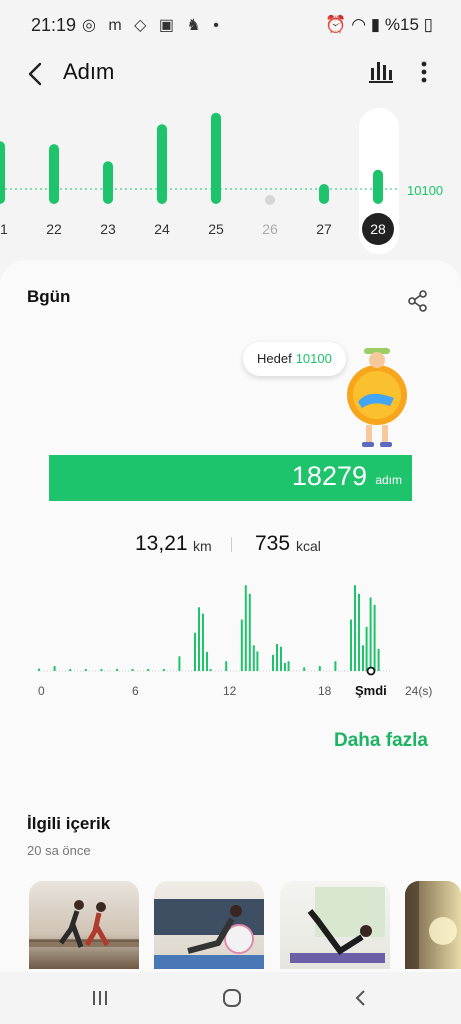 The width and height of the screenshot is (461, 1024). I want to click on battery-icon: ▯, so click(428, 24).